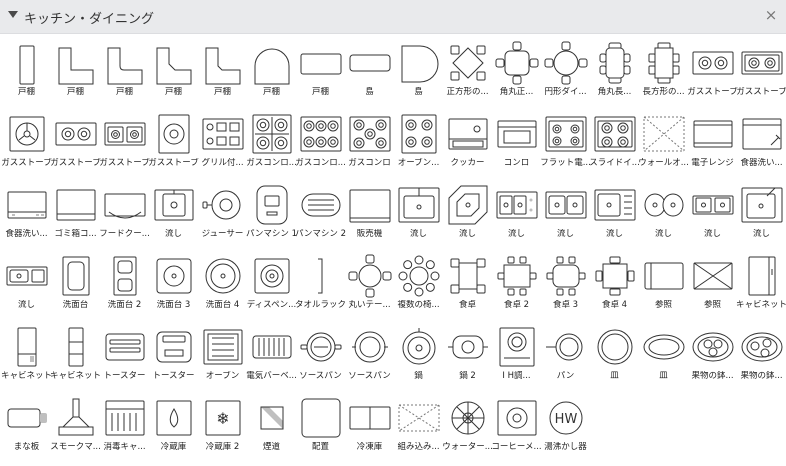 The image size is (786, 466). Describe the element at coordinates (124, 73) in the screenshot. I see `shape-cabinet-l-round: 戸棚` at that location.